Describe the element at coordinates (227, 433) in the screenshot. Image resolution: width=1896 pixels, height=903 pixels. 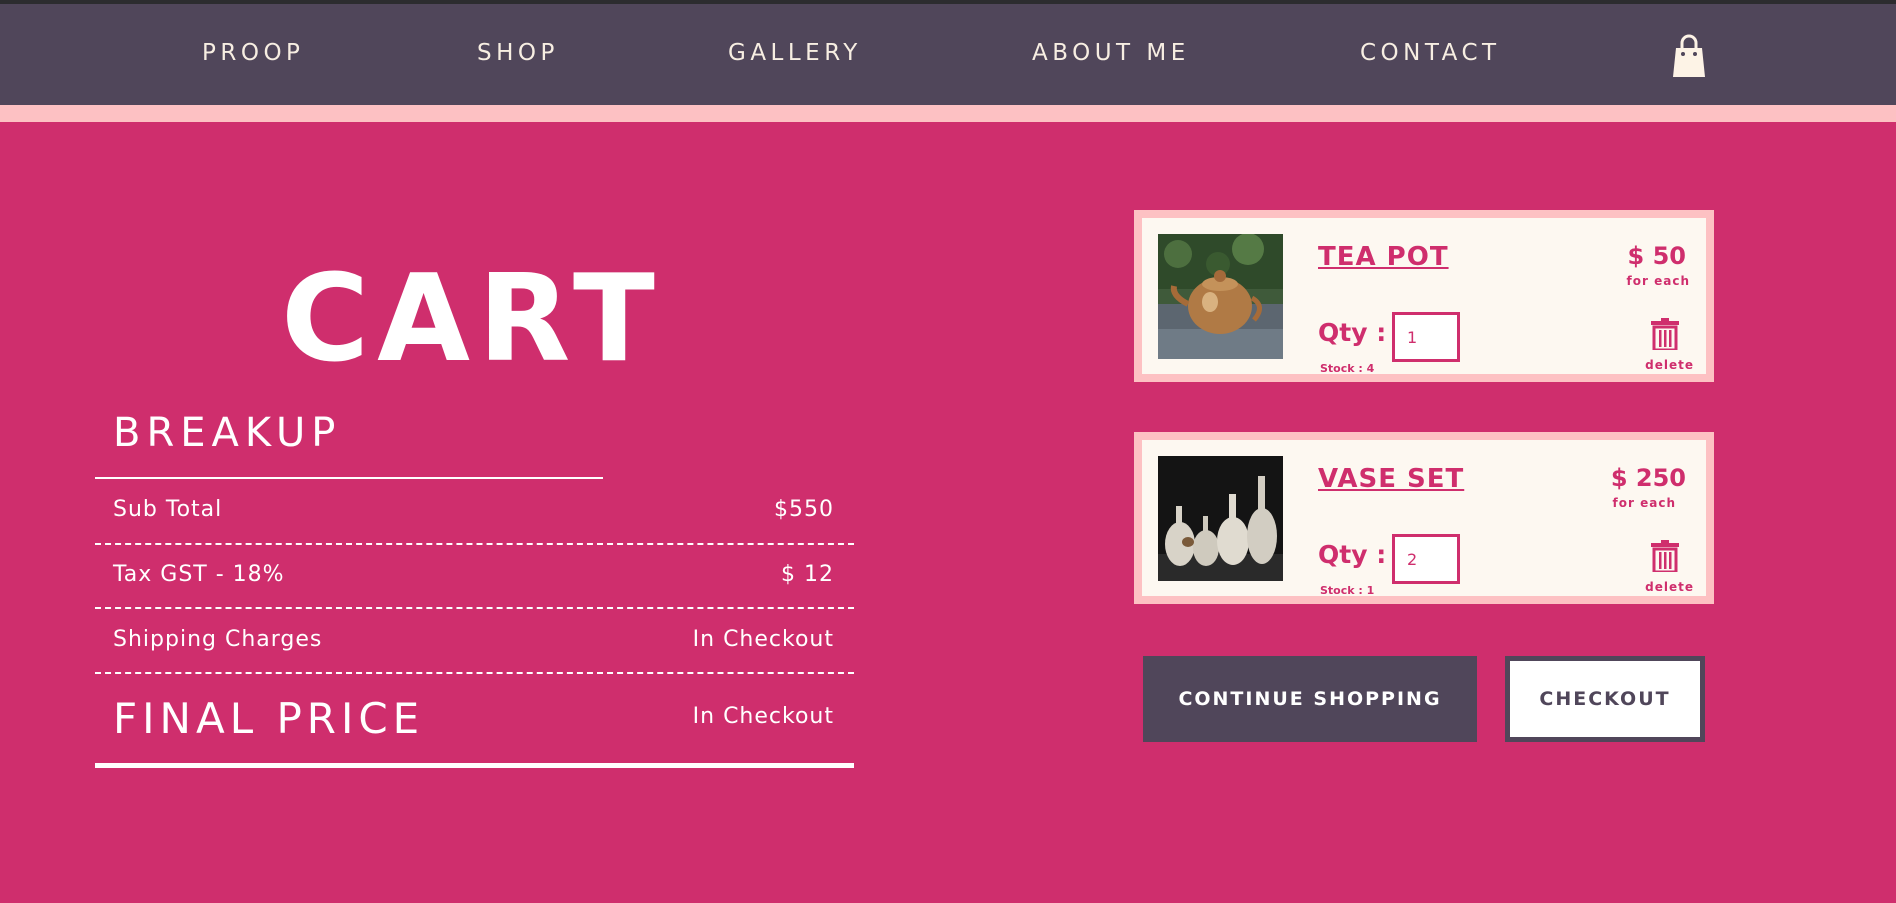
I see `breakup-title: BREAKUP` at that location.